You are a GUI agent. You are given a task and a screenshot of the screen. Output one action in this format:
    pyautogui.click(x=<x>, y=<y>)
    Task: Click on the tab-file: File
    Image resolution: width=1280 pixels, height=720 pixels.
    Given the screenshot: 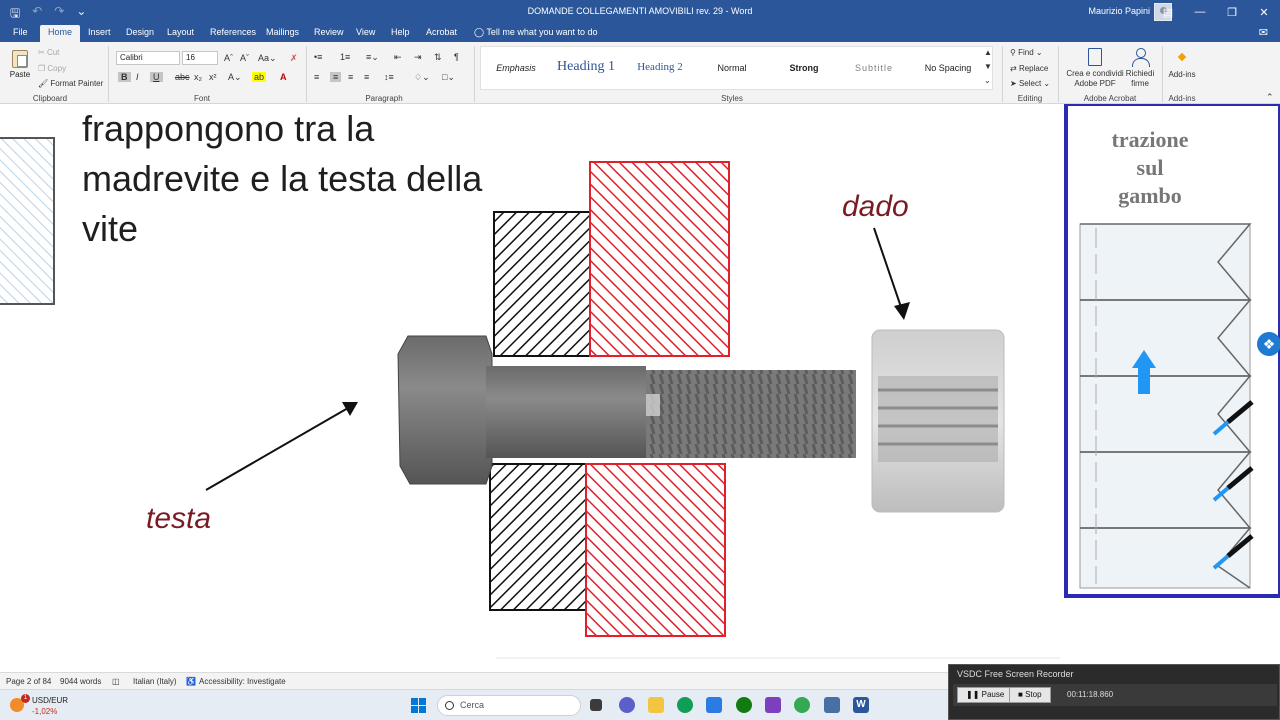 What is the action you would take?
    pyautogui.click(x=20, y=32)
    